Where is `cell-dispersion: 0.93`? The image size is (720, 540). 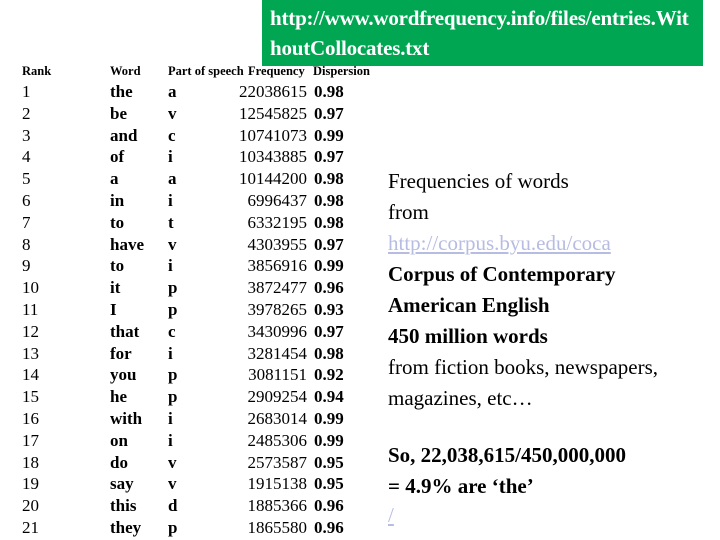
cell-dispersion: 0.93 is located at coordinates (329, 309).